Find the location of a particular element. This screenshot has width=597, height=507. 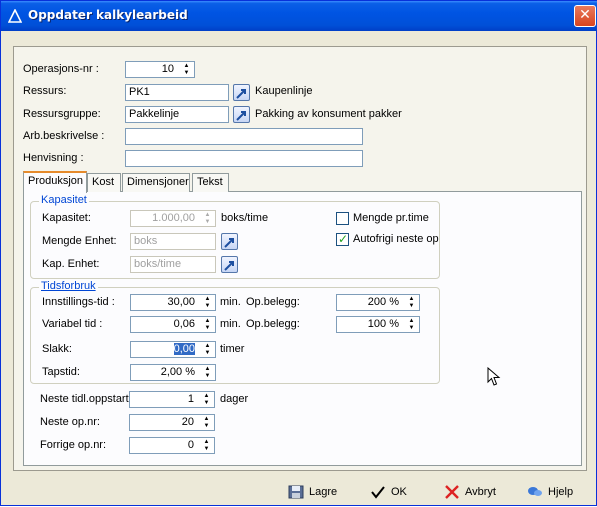

op-belegg-spinner-1: ▲ ▼ is located at coordinates (411, 302).